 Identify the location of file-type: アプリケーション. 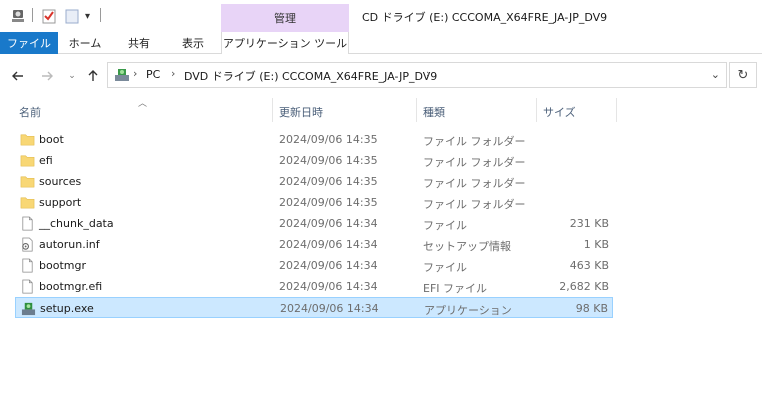
(468, 310).